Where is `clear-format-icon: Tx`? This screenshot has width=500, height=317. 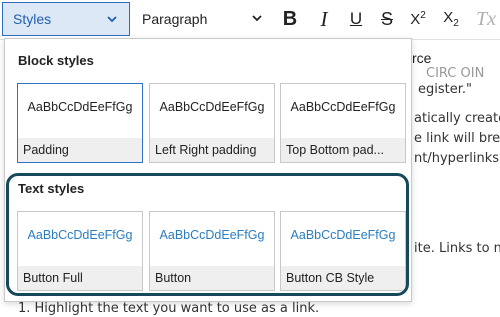
clear-format-icon: Tx is located at coordinates (486, 18).